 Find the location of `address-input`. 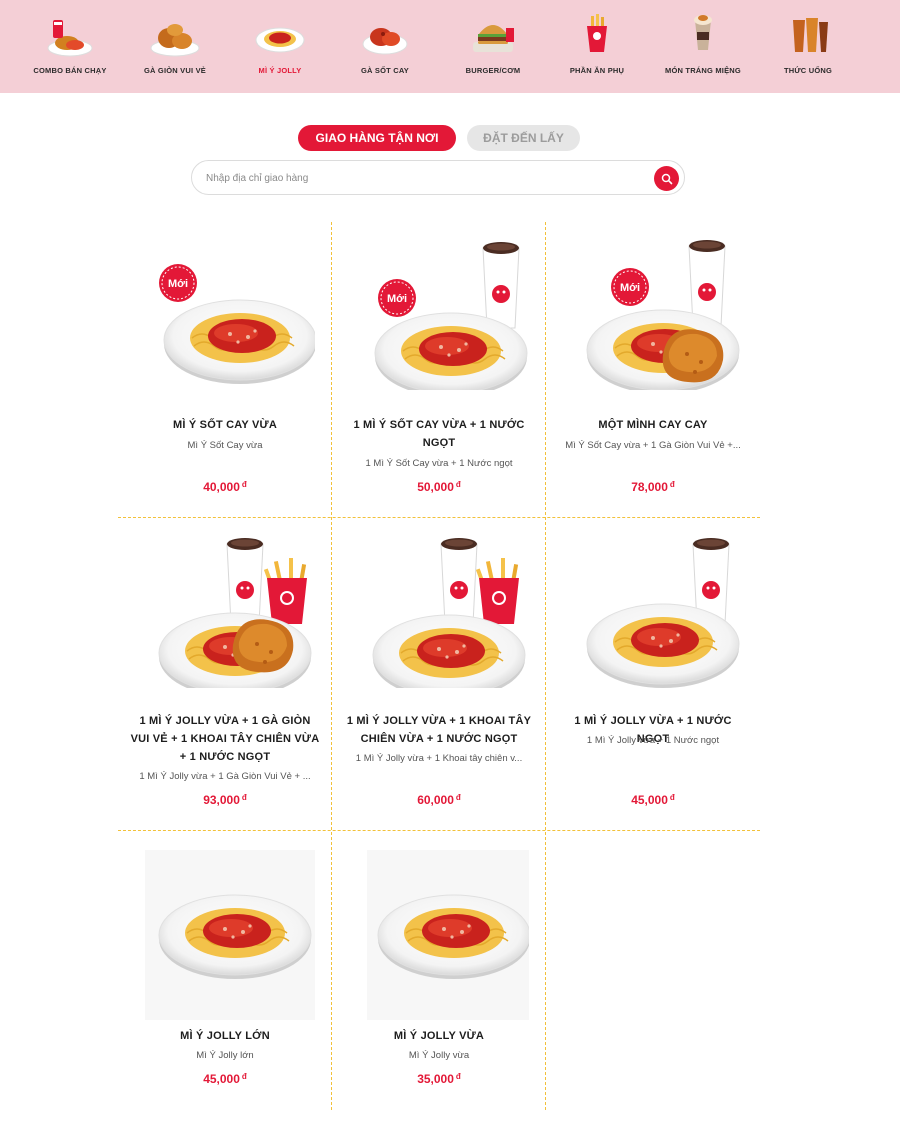

address-input is located at coordinates (421, 178).